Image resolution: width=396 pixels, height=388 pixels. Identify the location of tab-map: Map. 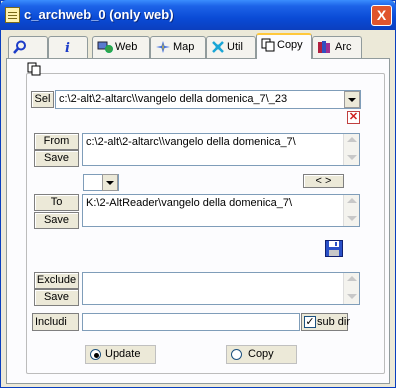
(178, 47).